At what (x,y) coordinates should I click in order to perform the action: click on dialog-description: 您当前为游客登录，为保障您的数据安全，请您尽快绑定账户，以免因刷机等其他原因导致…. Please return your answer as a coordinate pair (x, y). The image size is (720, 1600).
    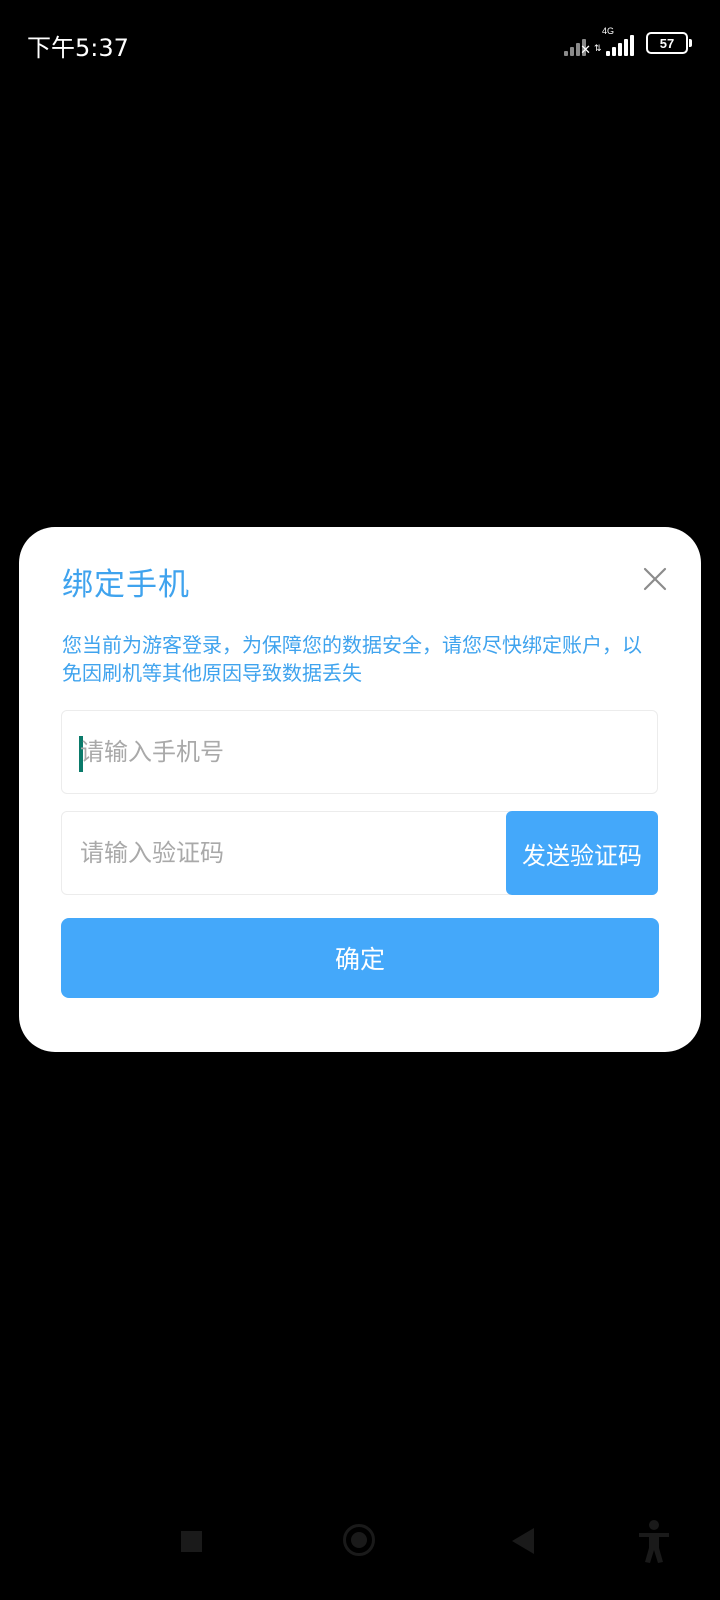
    Looking at the image, I should click on (352, 659).